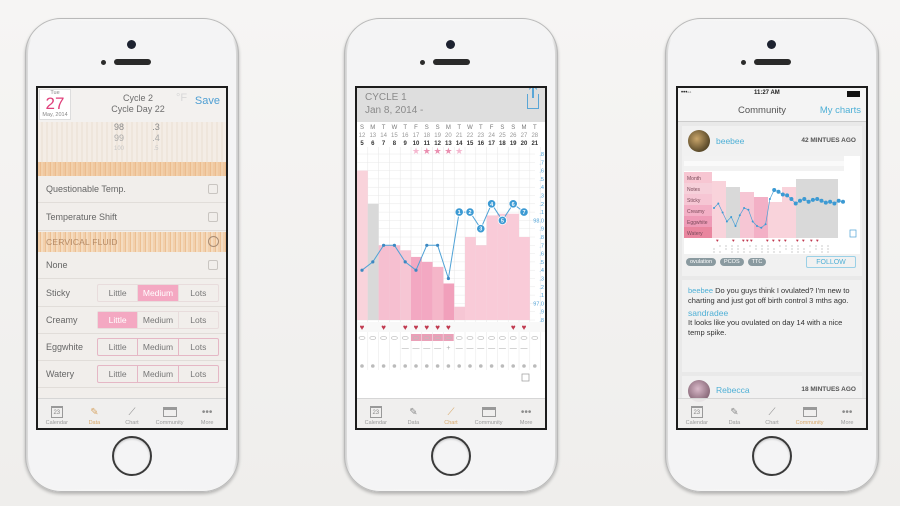  I want to click on tab-label: Chart, so click(132, 423).